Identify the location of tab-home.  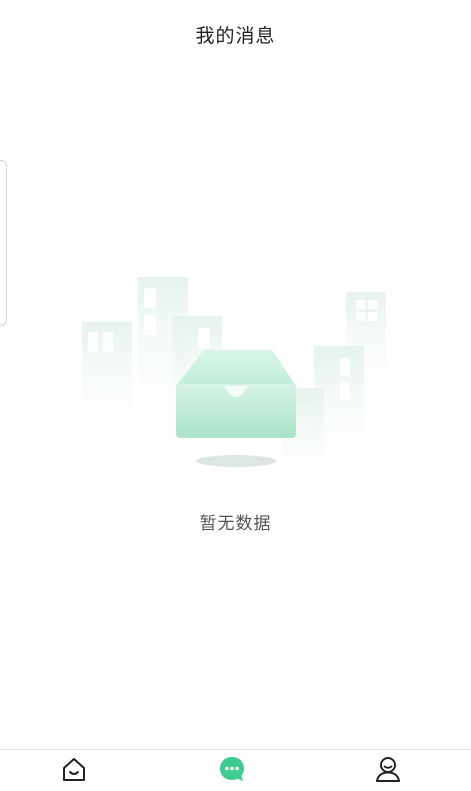
(74, 770).